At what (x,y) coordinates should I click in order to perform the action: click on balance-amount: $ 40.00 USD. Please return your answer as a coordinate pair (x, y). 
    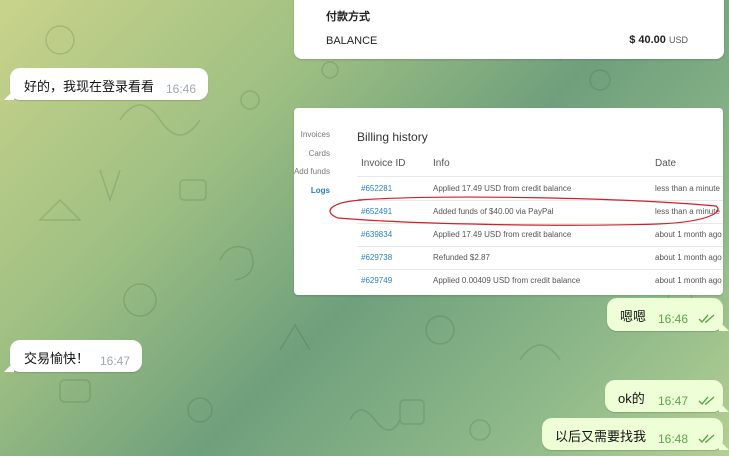
    Looking at the image, I should click on (658, 40).